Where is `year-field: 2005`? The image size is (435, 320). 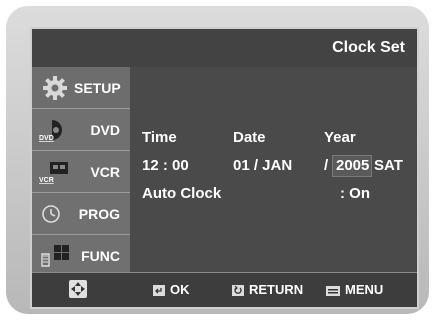 year-field: 2005 is located at coordinates (352, 165).